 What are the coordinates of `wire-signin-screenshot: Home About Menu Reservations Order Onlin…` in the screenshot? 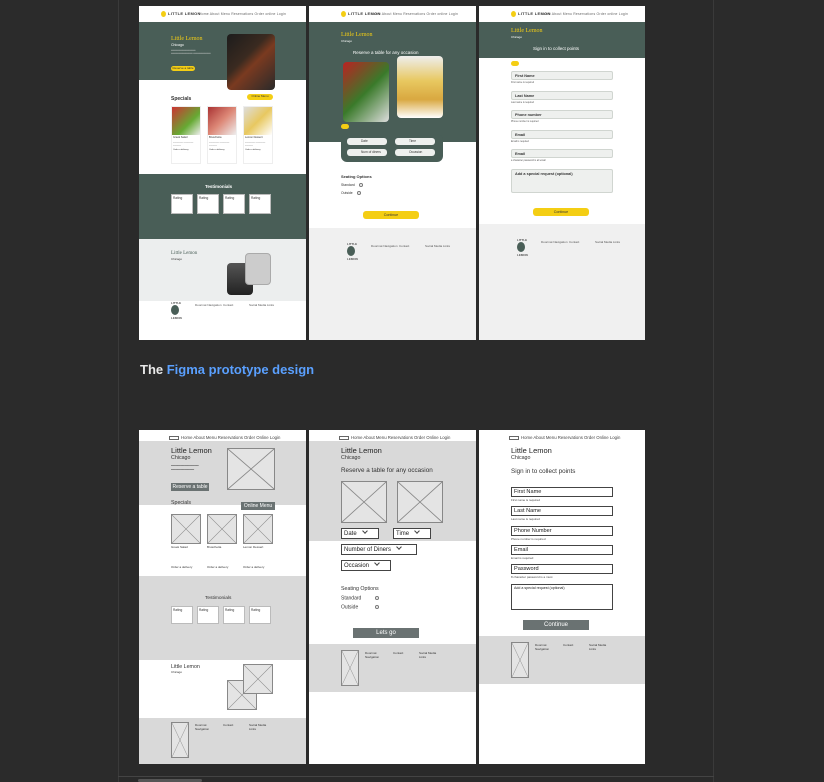 It's located at (562, 597).